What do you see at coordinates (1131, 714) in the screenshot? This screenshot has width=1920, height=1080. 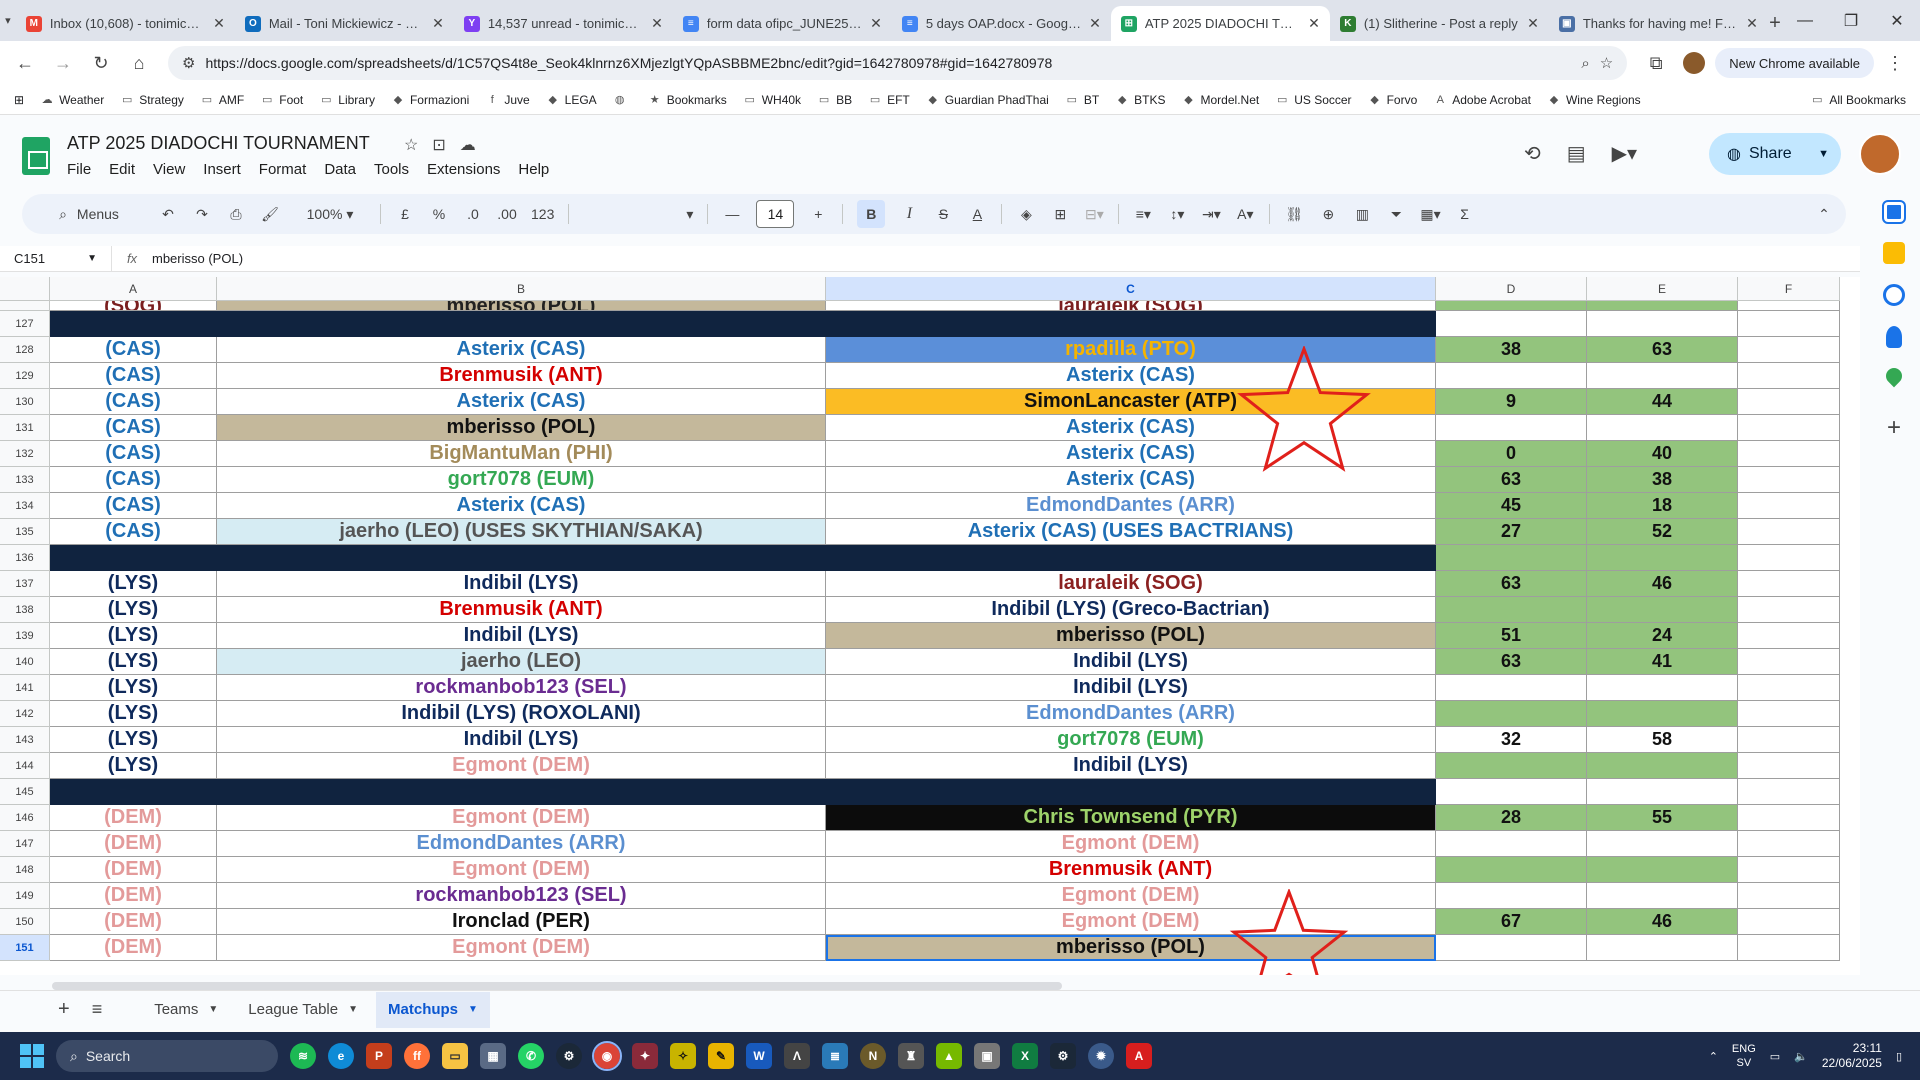 I see `cell-c: EdmondDantes (ARR)` at bounding box center [1131, 714].